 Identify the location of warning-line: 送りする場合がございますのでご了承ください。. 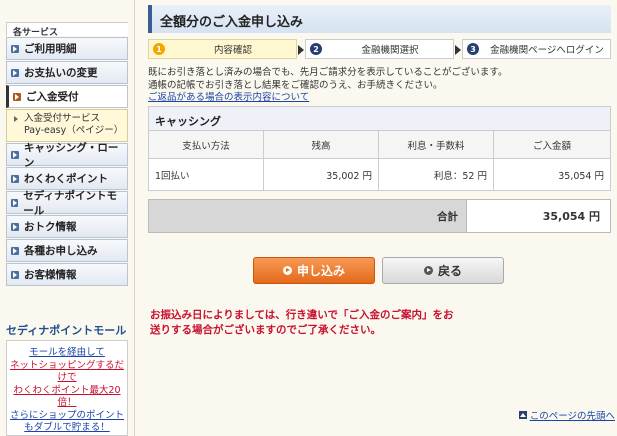
(265, 330).